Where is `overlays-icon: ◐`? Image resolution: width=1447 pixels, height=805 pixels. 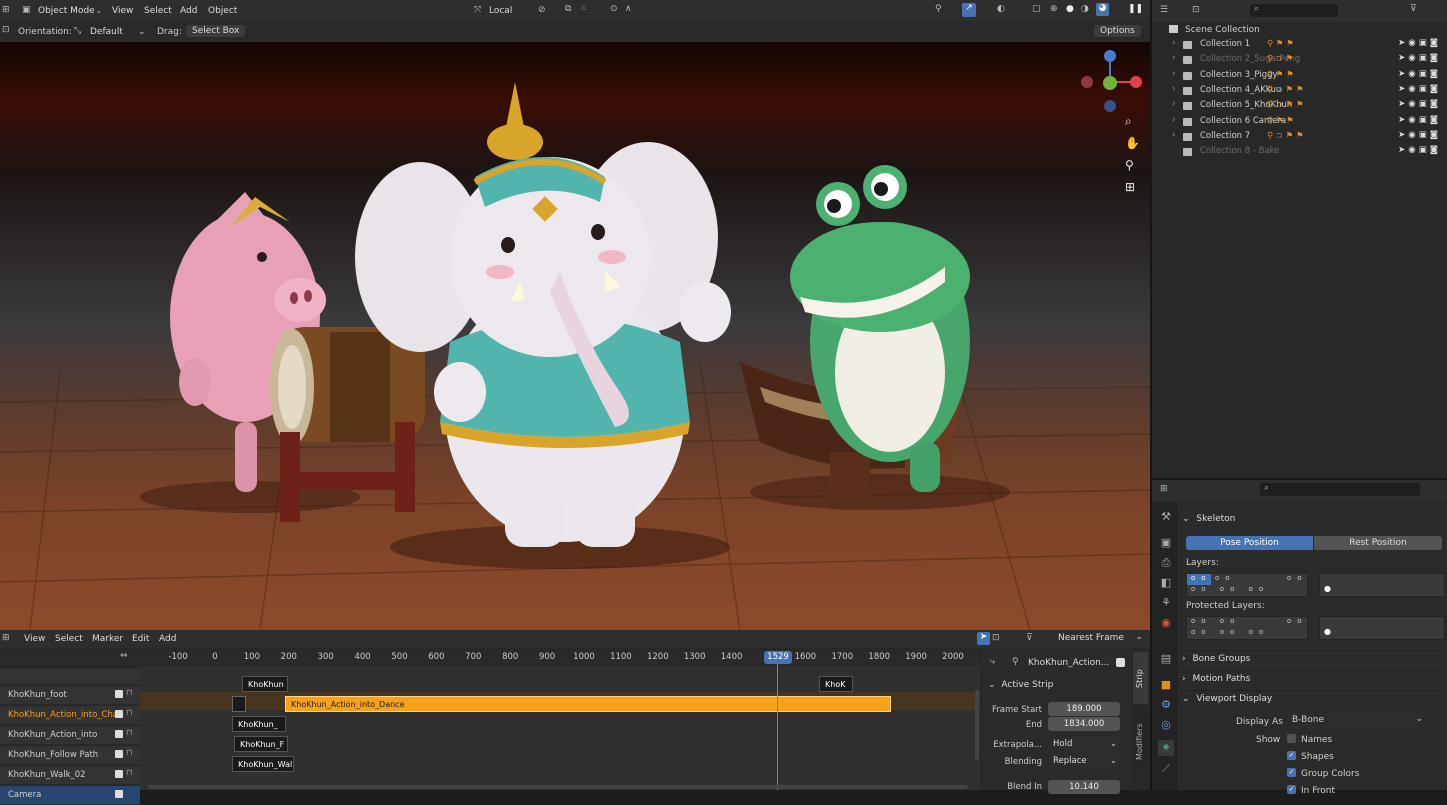
overlays-icon: ◐ is located at coordinates (1001, 9).